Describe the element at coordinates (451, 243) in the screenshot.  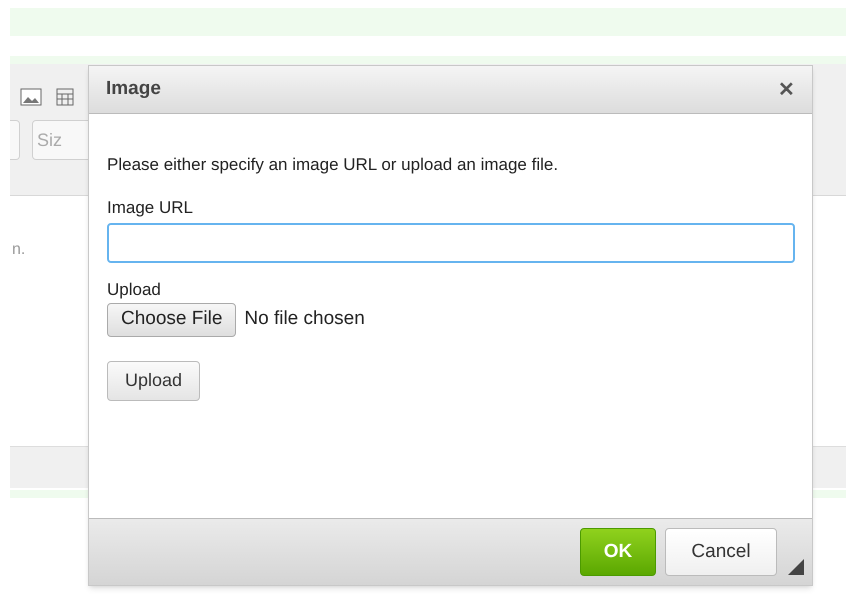
I see `url-field` at that location.